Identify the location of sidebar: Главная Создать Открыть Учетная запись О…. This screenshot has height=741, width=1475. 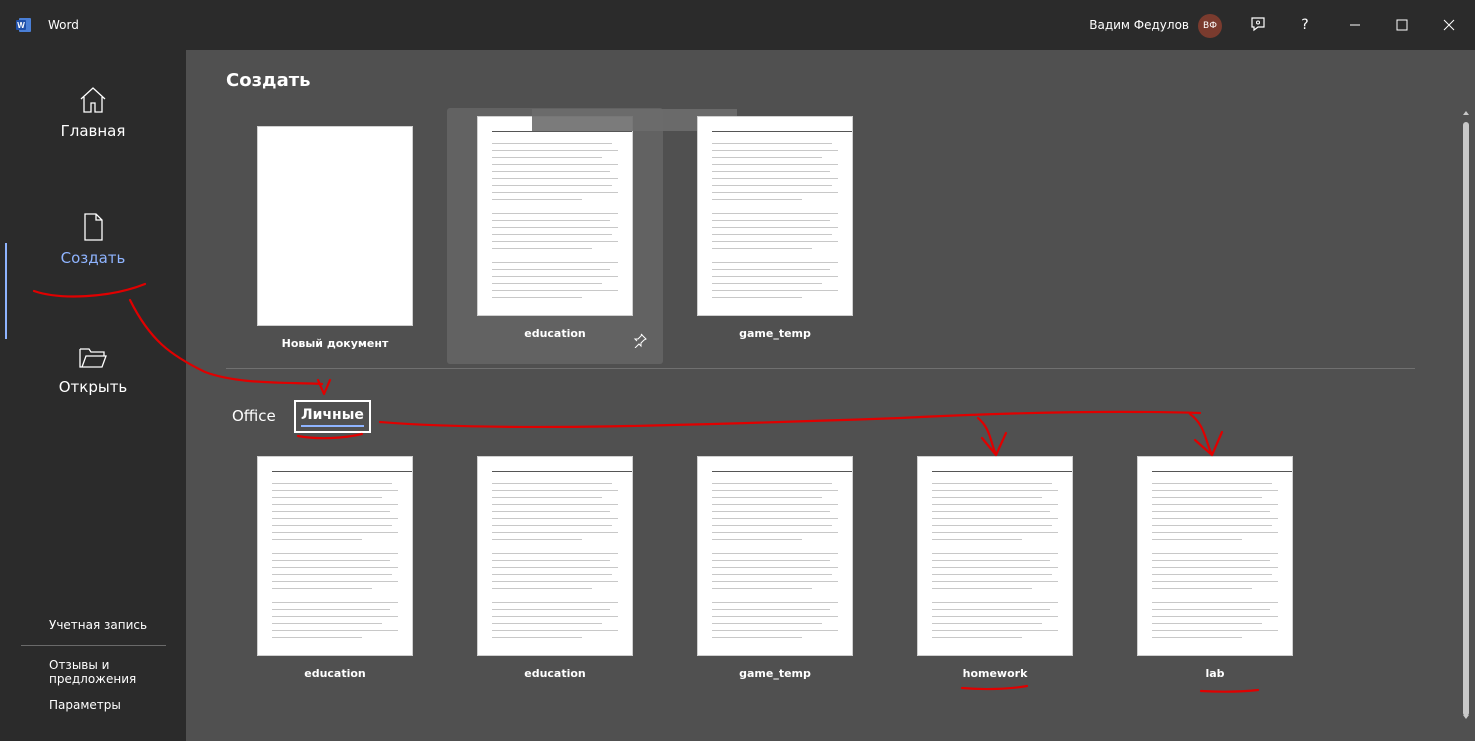
(93, 395).